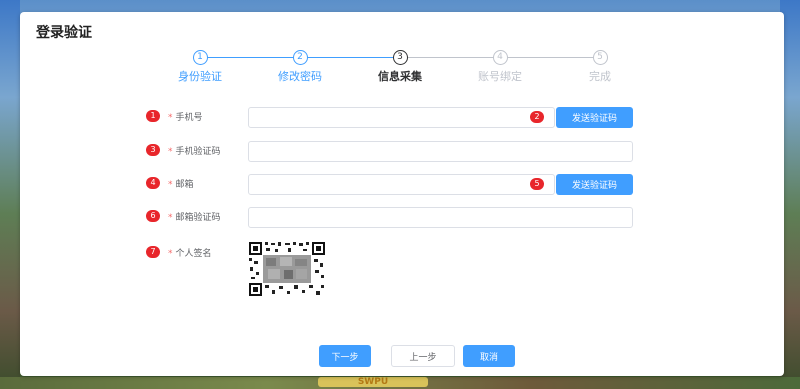 The width and height of the screenshot is (800, 389). I want to click on form-row-email: 4 * 邮箱 5 发送验证码, so click(391, 185).